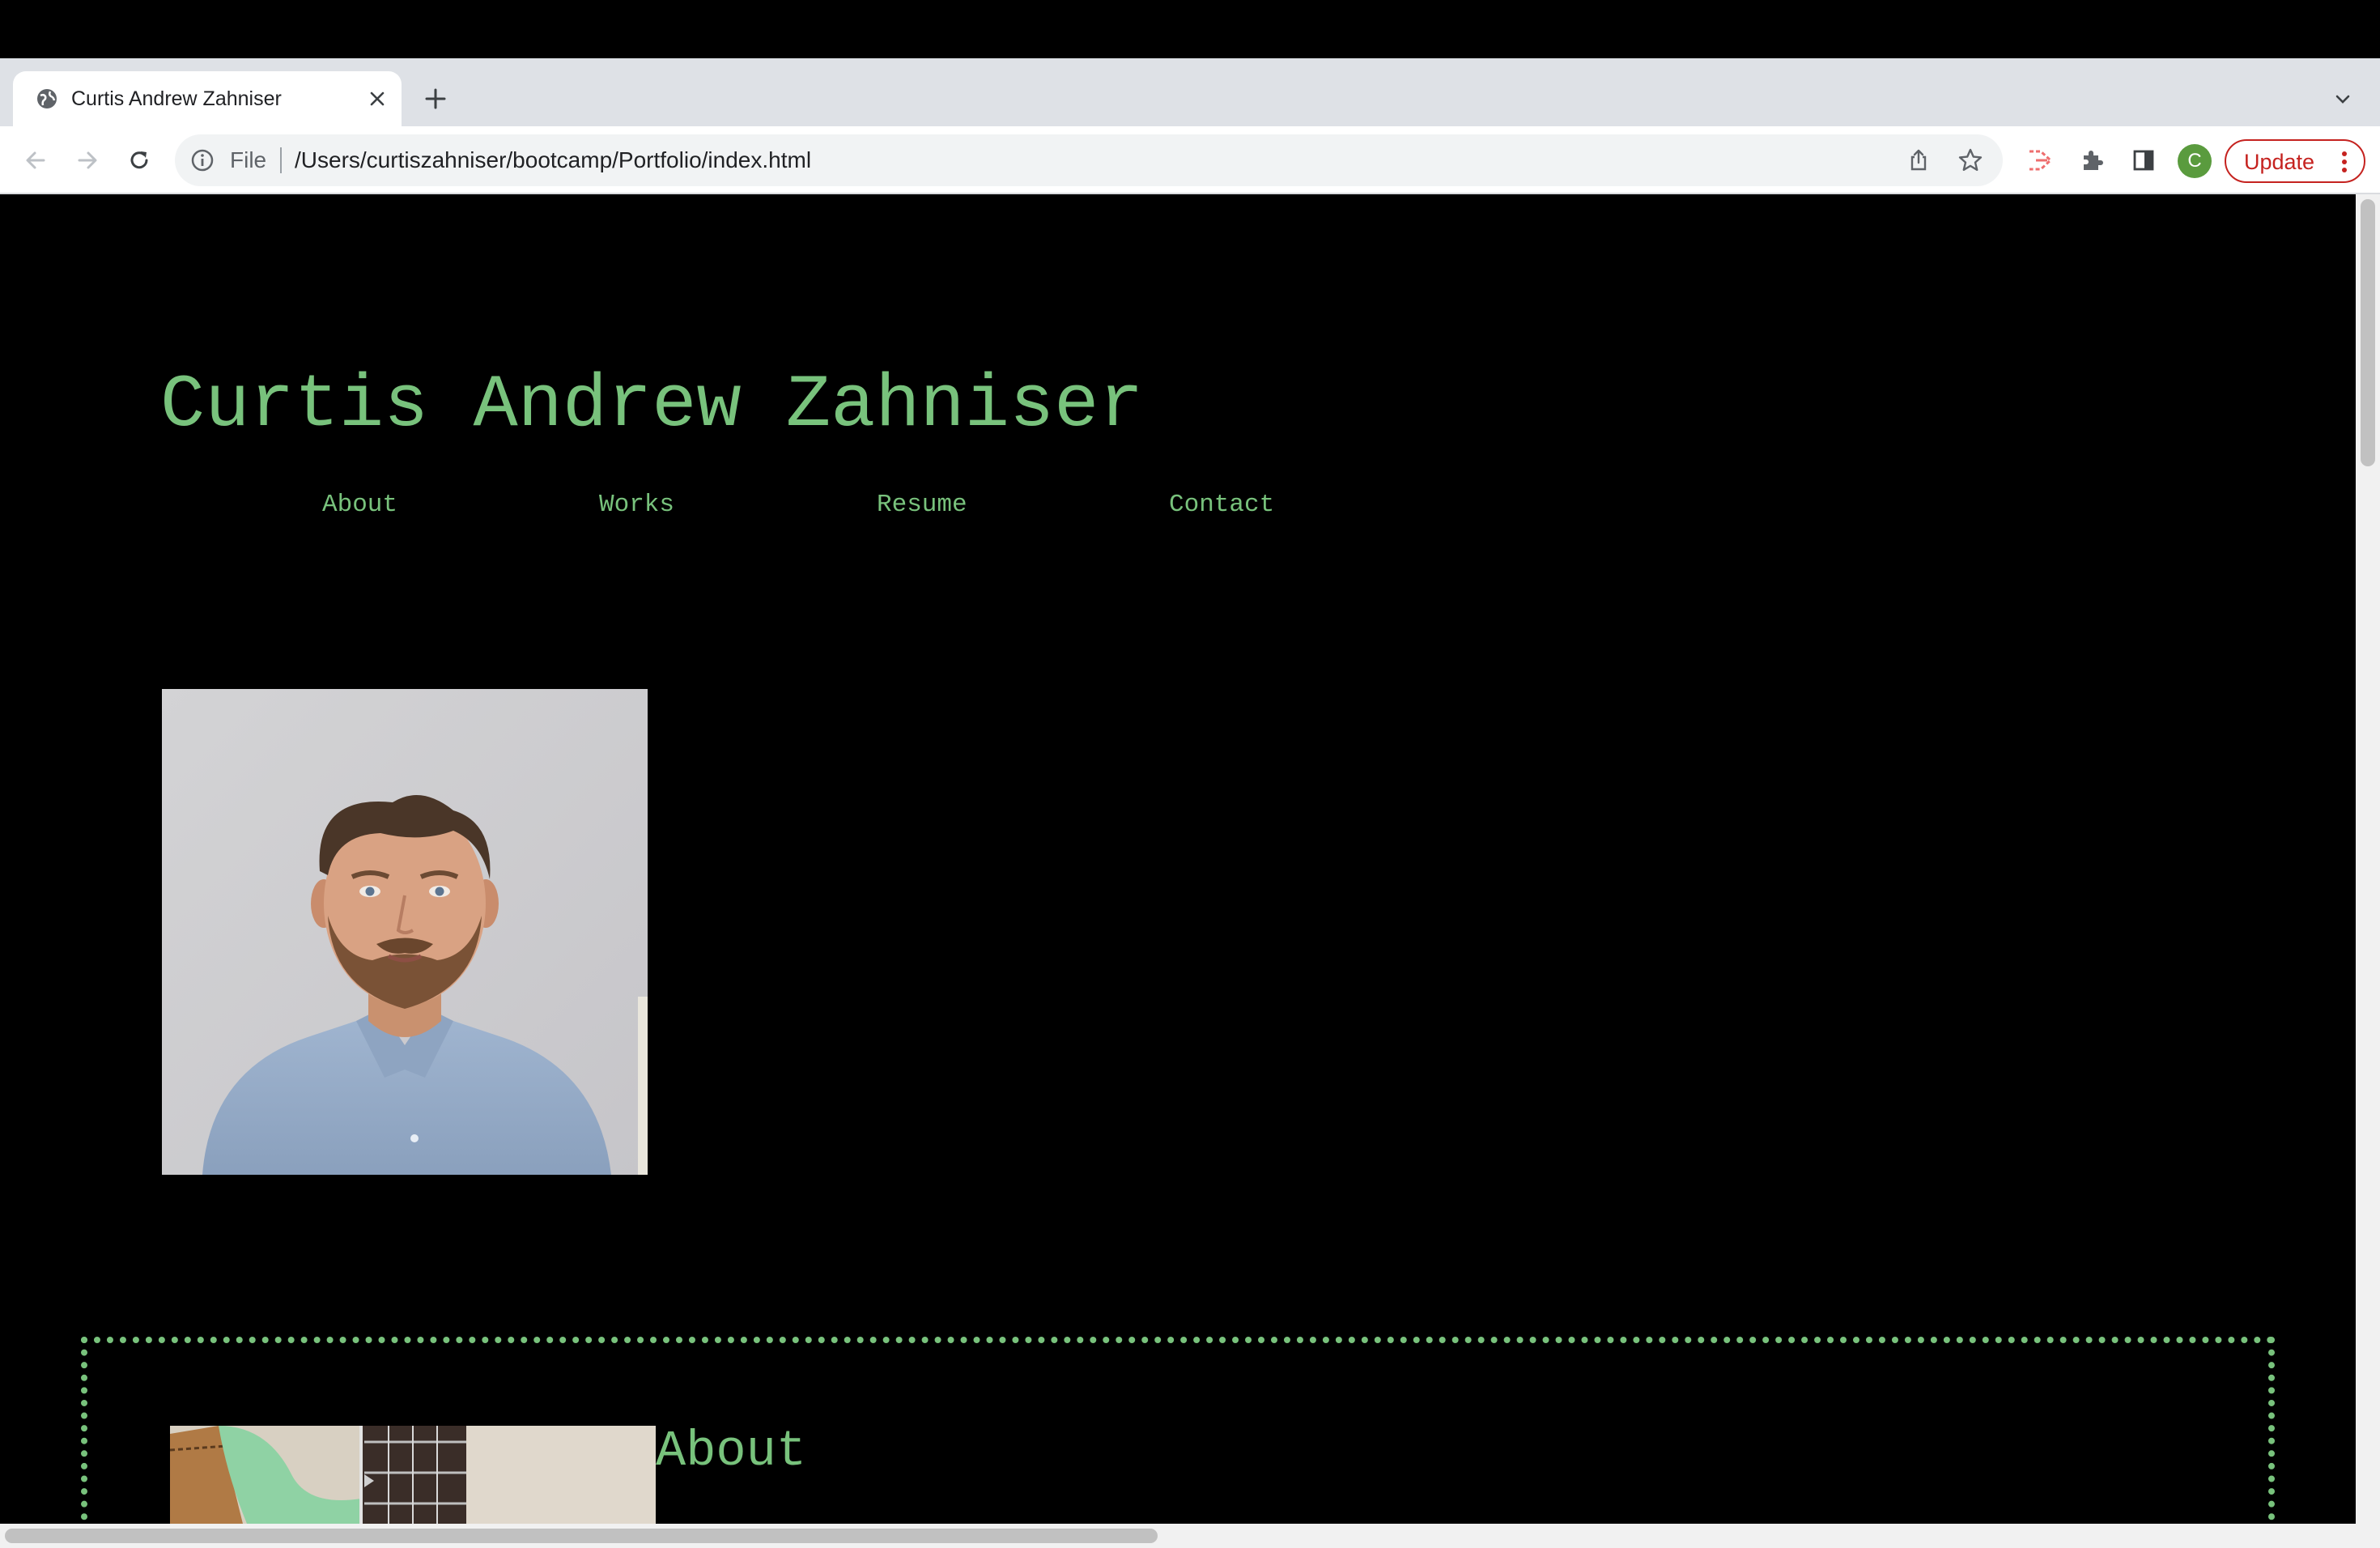  Describe the element at coordinates (360, 505) in the screenshot. I see `nav-link-about: About` at that location.